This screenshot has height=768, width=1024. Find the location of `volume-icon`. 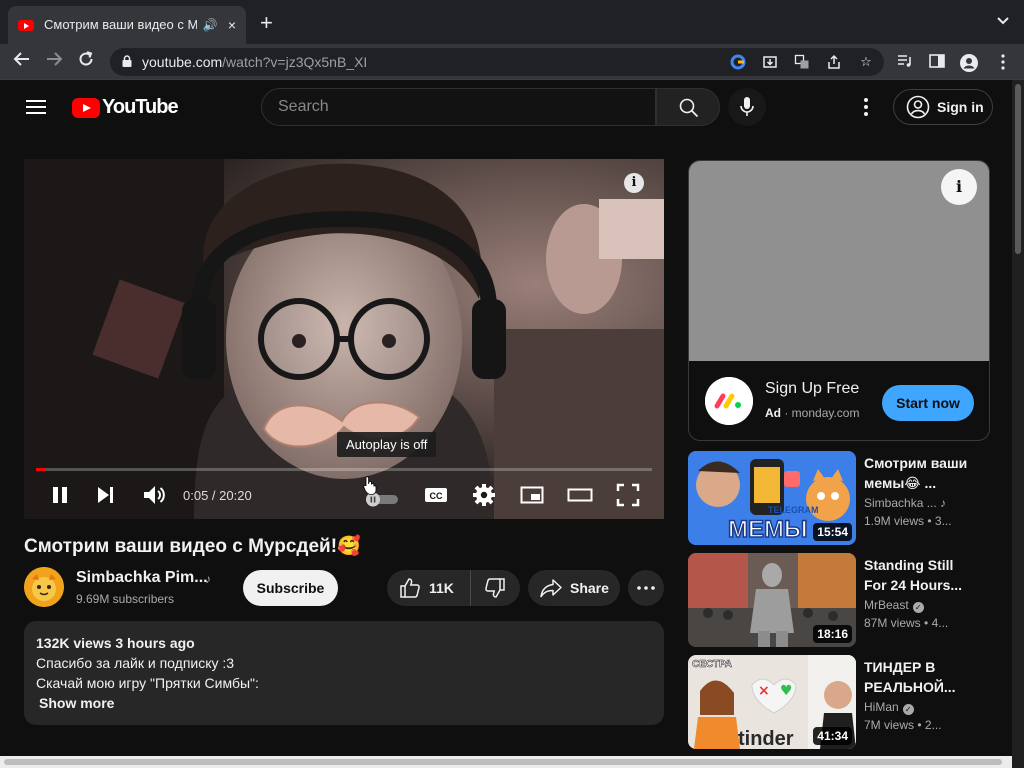

volume-icon is located at coordinates (154, 495).